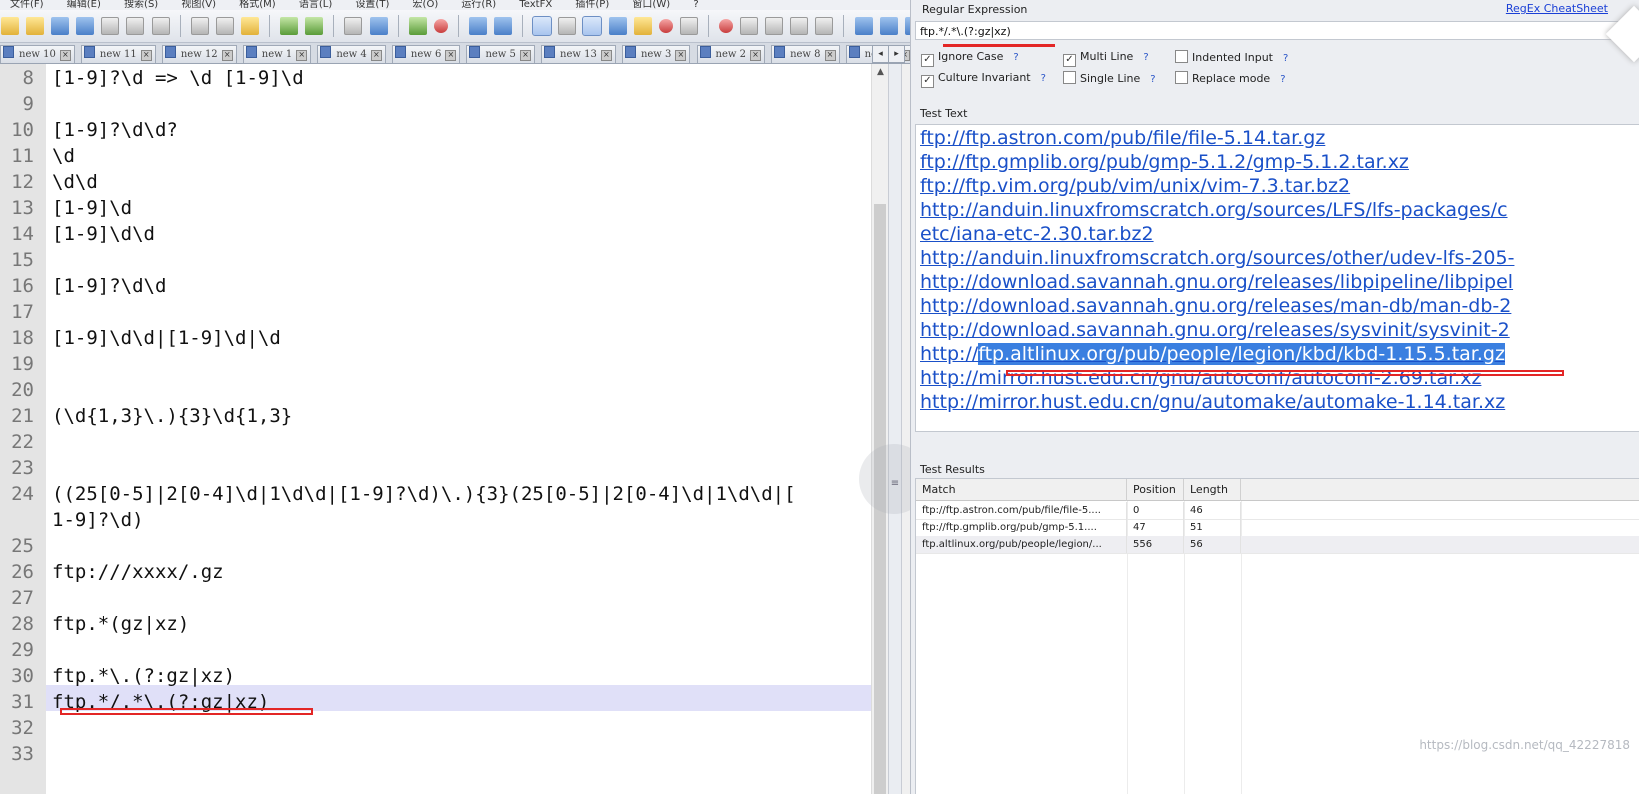  What do you see at coordinates (500, 54) in the screenshot?
I see `tab-new-5: new 5 ×` at bounding box center [500, 54].